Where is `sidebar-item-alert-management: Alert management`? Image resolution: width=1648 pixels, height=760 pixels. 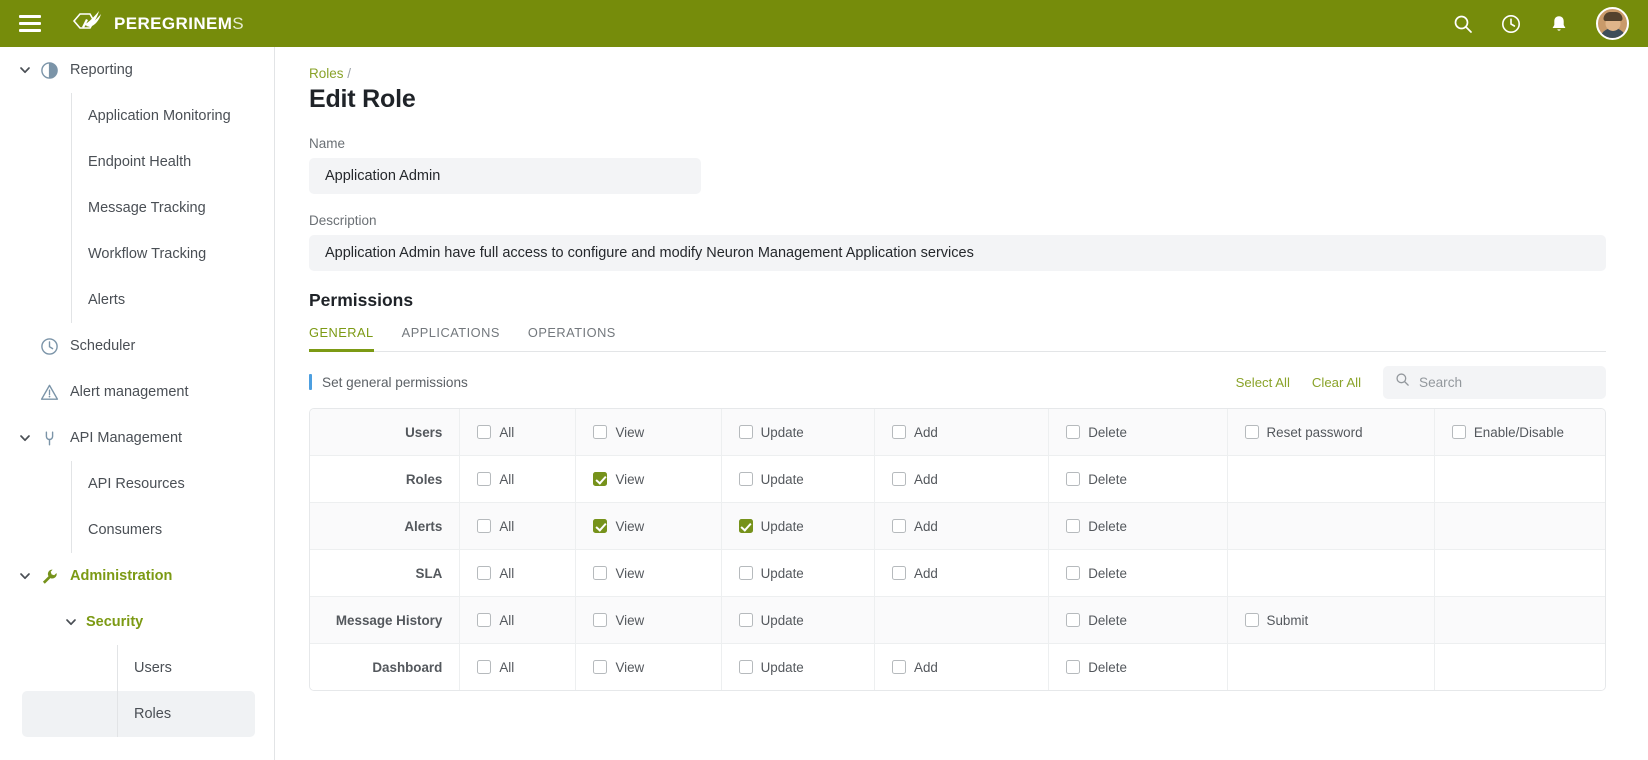 sidebar-item-alert-management: Alert management is located at coordinates (137, 392).